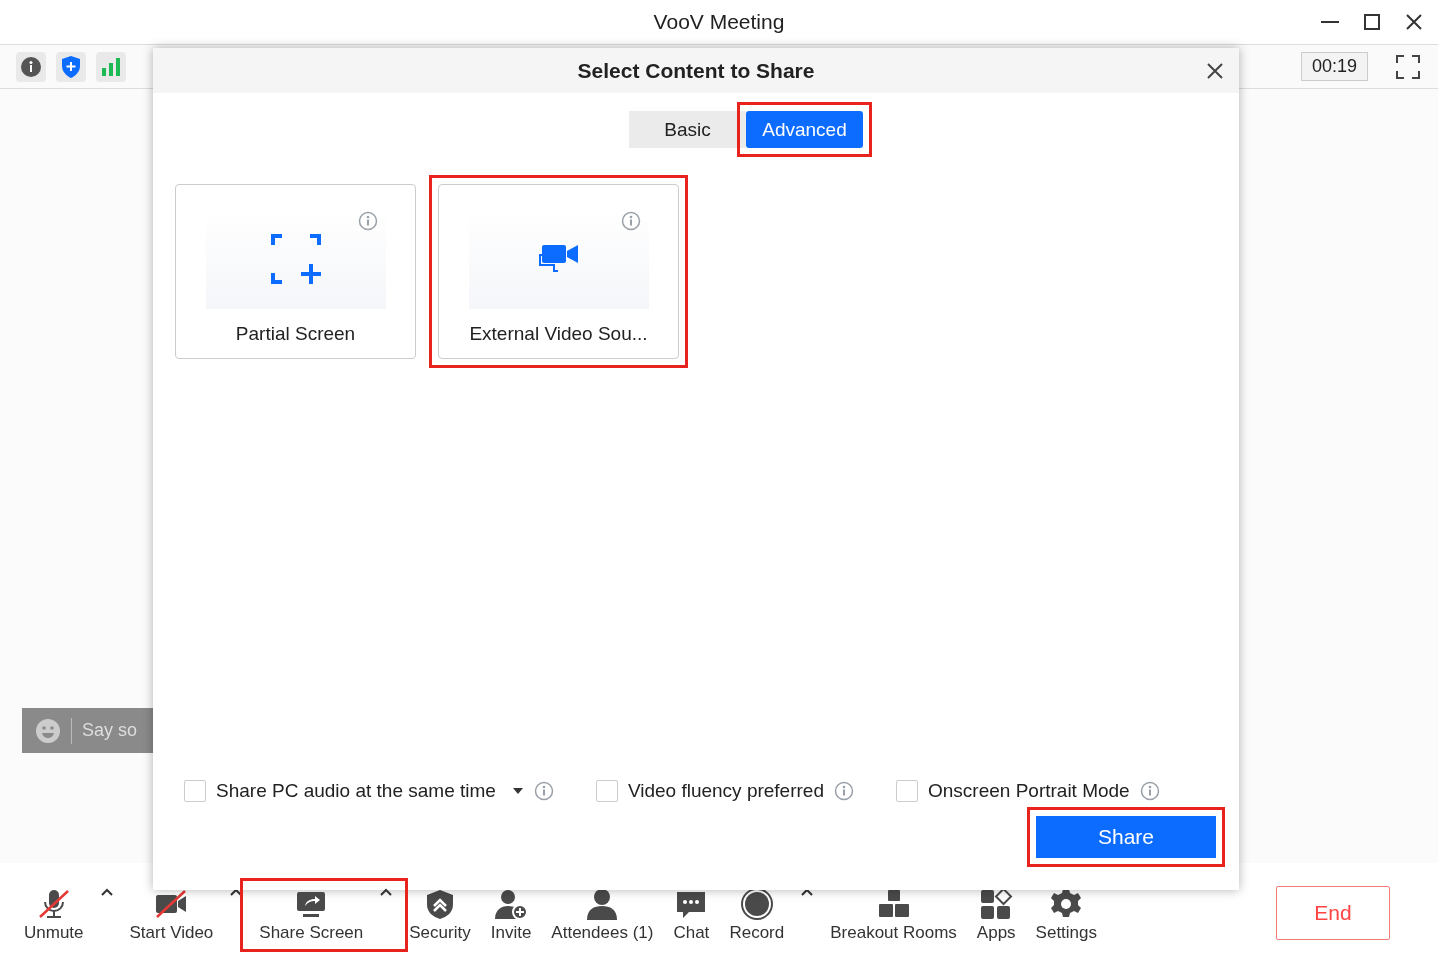  Describe the element at coordinates (558, 259) in the screenshot. I see `camera-icon` at that location.